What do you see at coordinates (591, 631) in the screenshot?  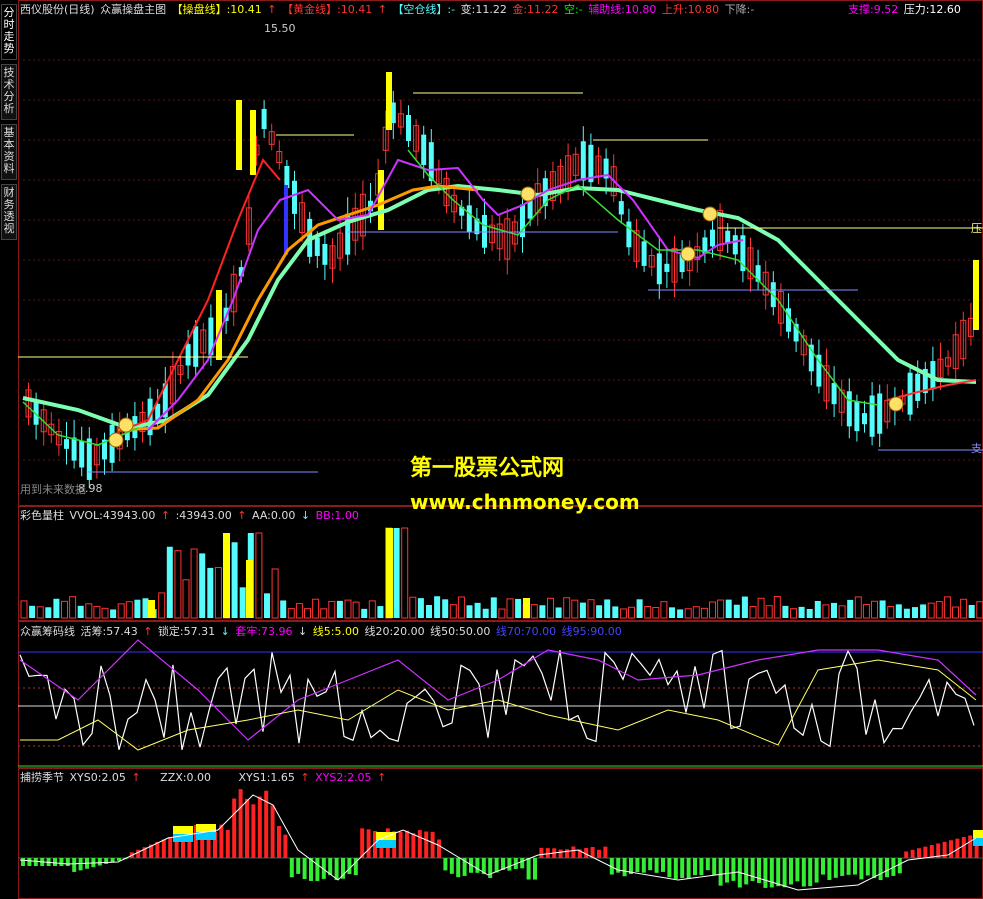 I see `x95-value: 线95:90.00` at bounding box center [591, 631].